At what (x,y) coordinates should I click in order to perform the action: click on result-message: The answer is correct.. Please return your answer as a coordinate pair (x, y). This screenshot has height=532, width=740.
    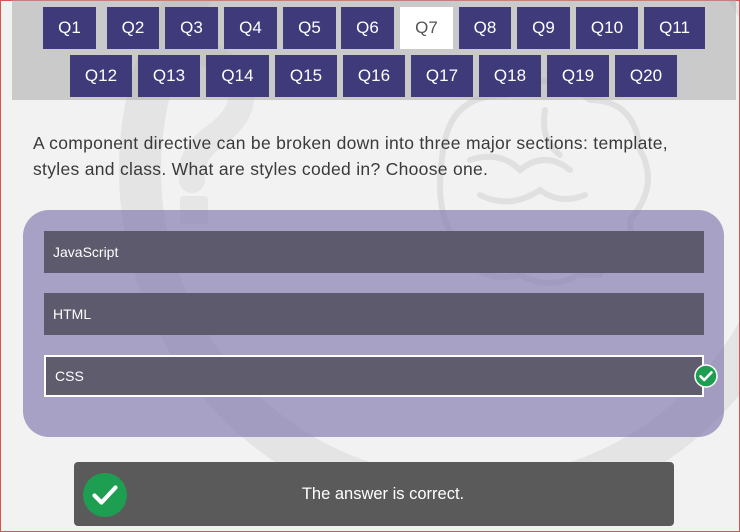
    Looking at the image, I should click on (383, 493).